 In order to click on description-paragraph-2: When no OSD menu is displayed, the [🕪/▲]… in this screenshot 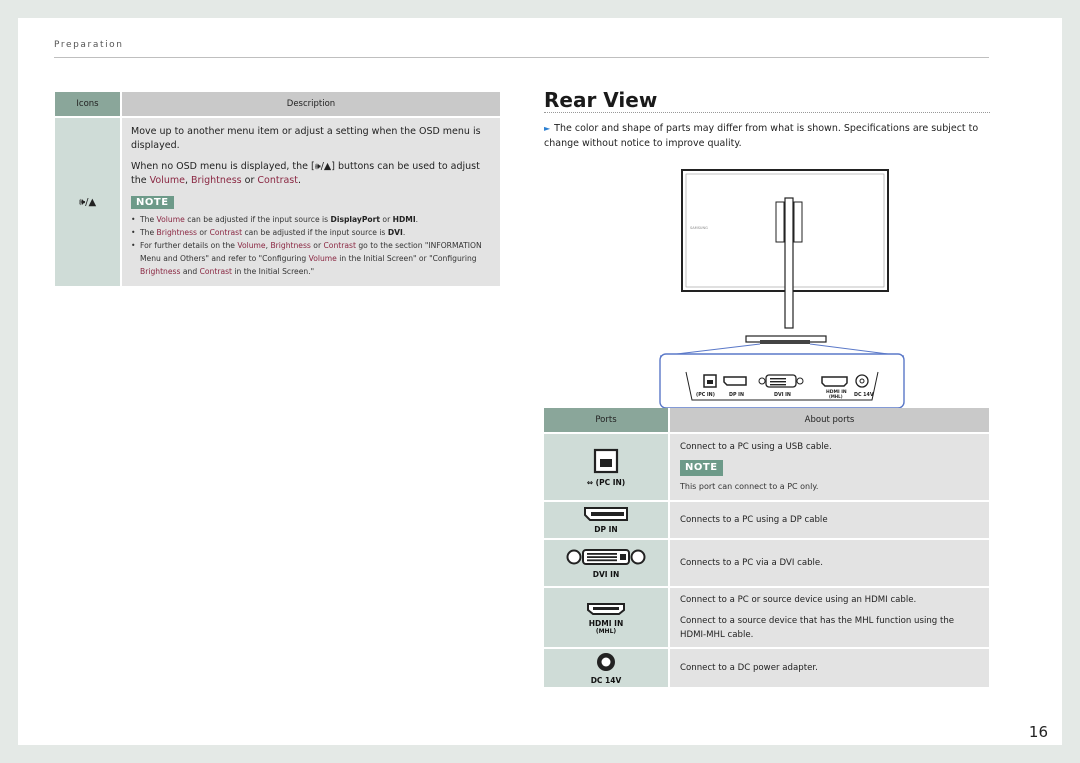, I will do `click(305, 173)`.